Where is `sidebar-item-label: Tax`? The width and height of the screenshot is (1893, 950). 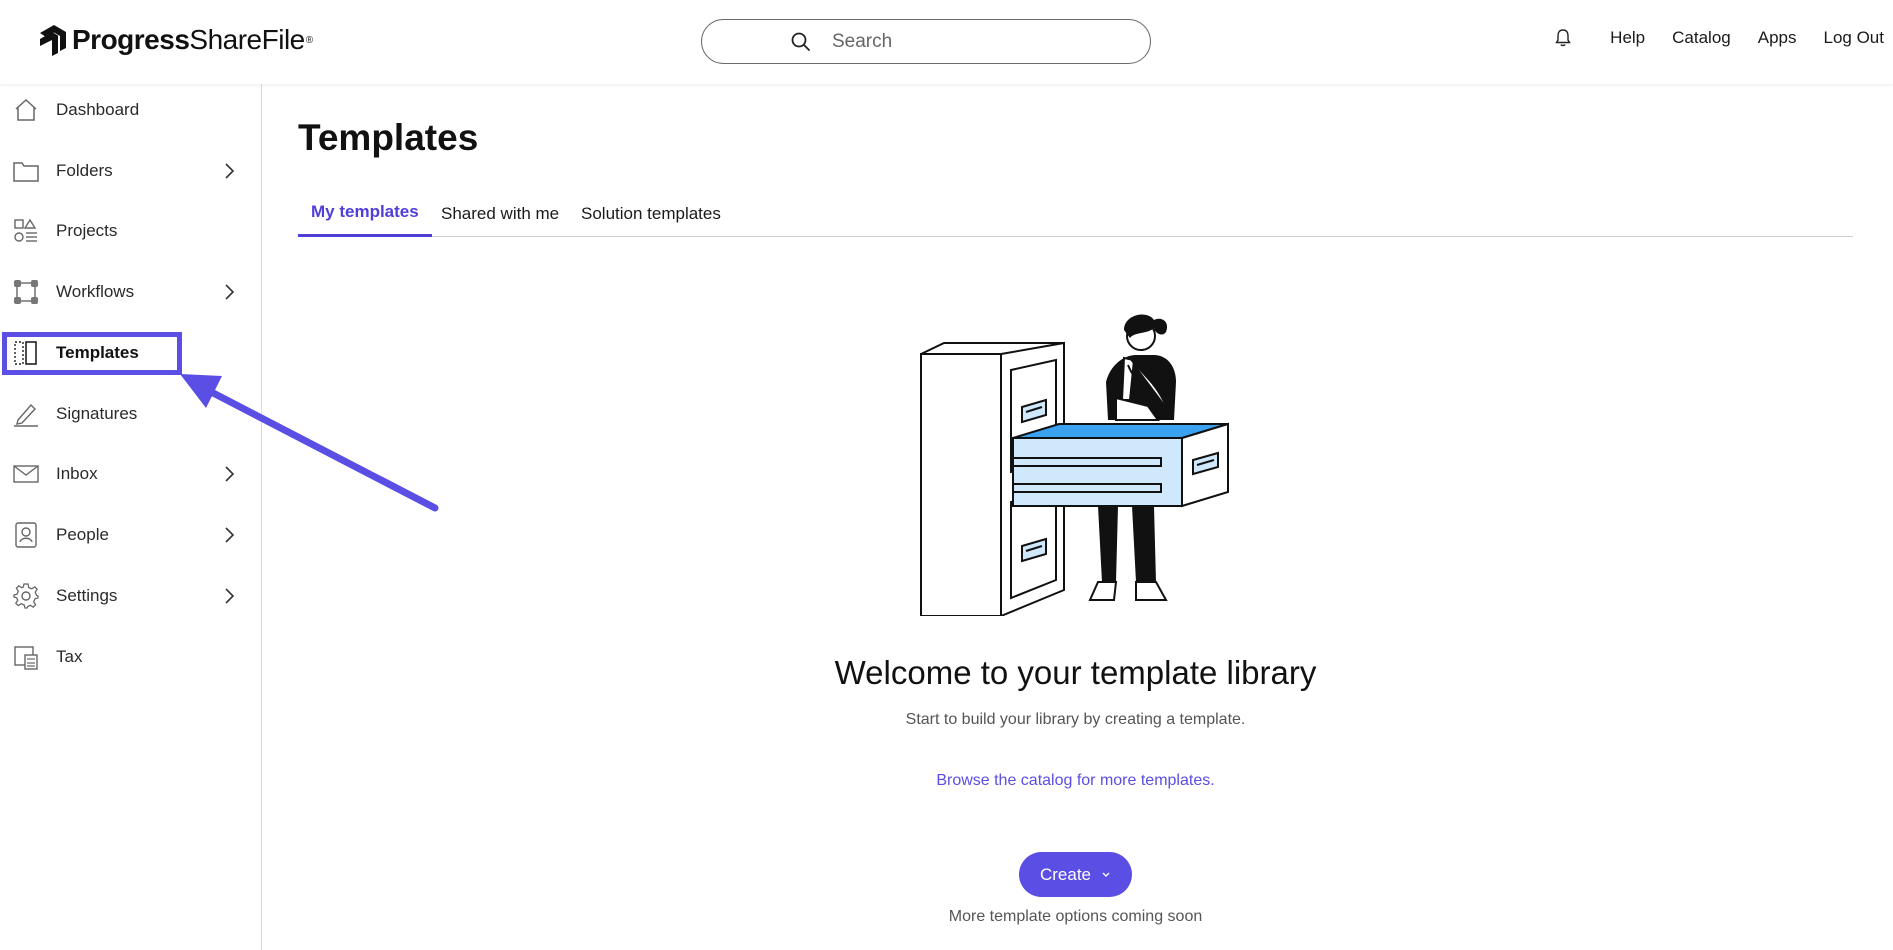
sidebar-item-label: Tax is located at coordinates (69, 656).